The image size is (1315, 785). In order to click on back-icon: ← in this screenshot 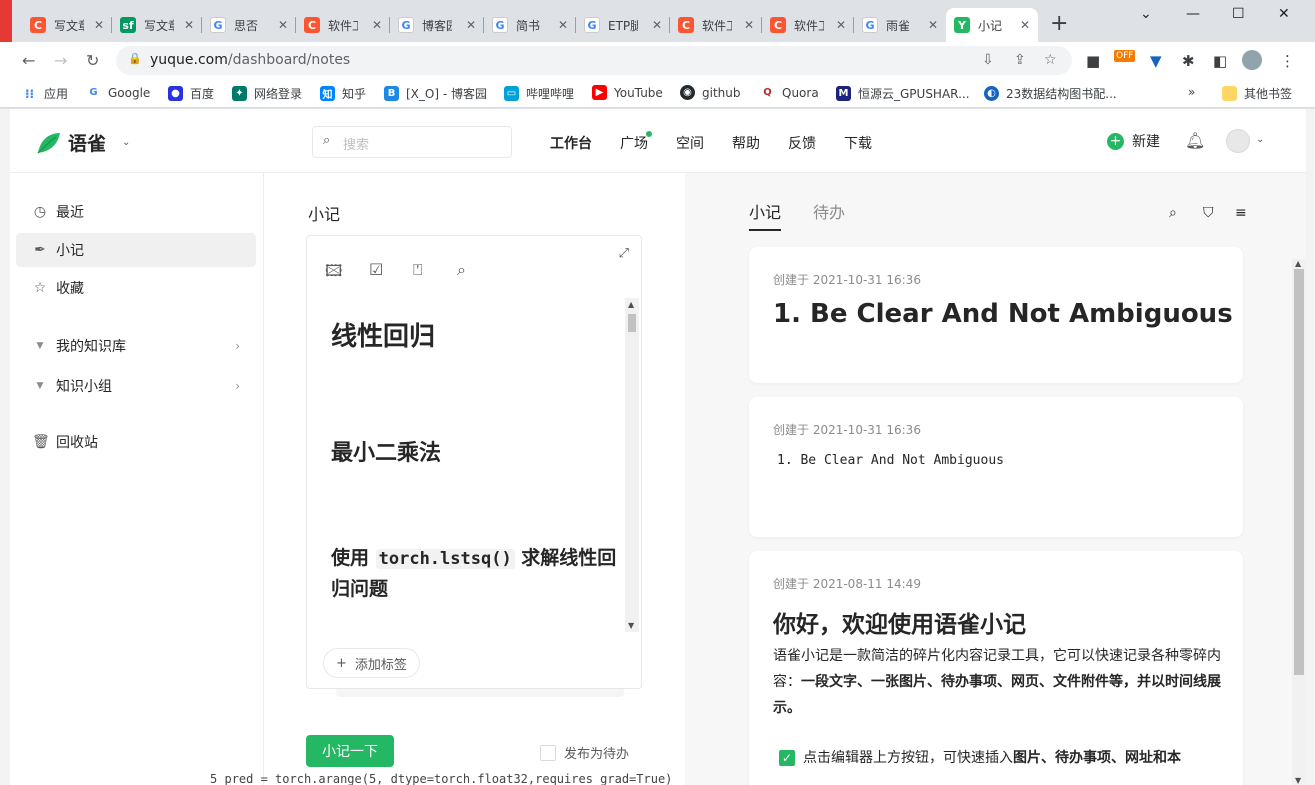, I will do `click(28, 60)`.